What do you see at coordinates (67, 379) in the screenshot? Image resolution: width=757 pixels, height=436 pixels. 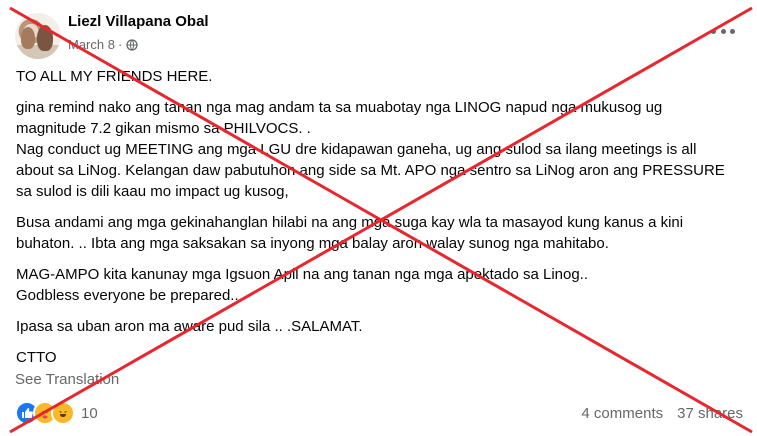 I see `see-translation-link: See Translation` at bounding box center [67, 379].